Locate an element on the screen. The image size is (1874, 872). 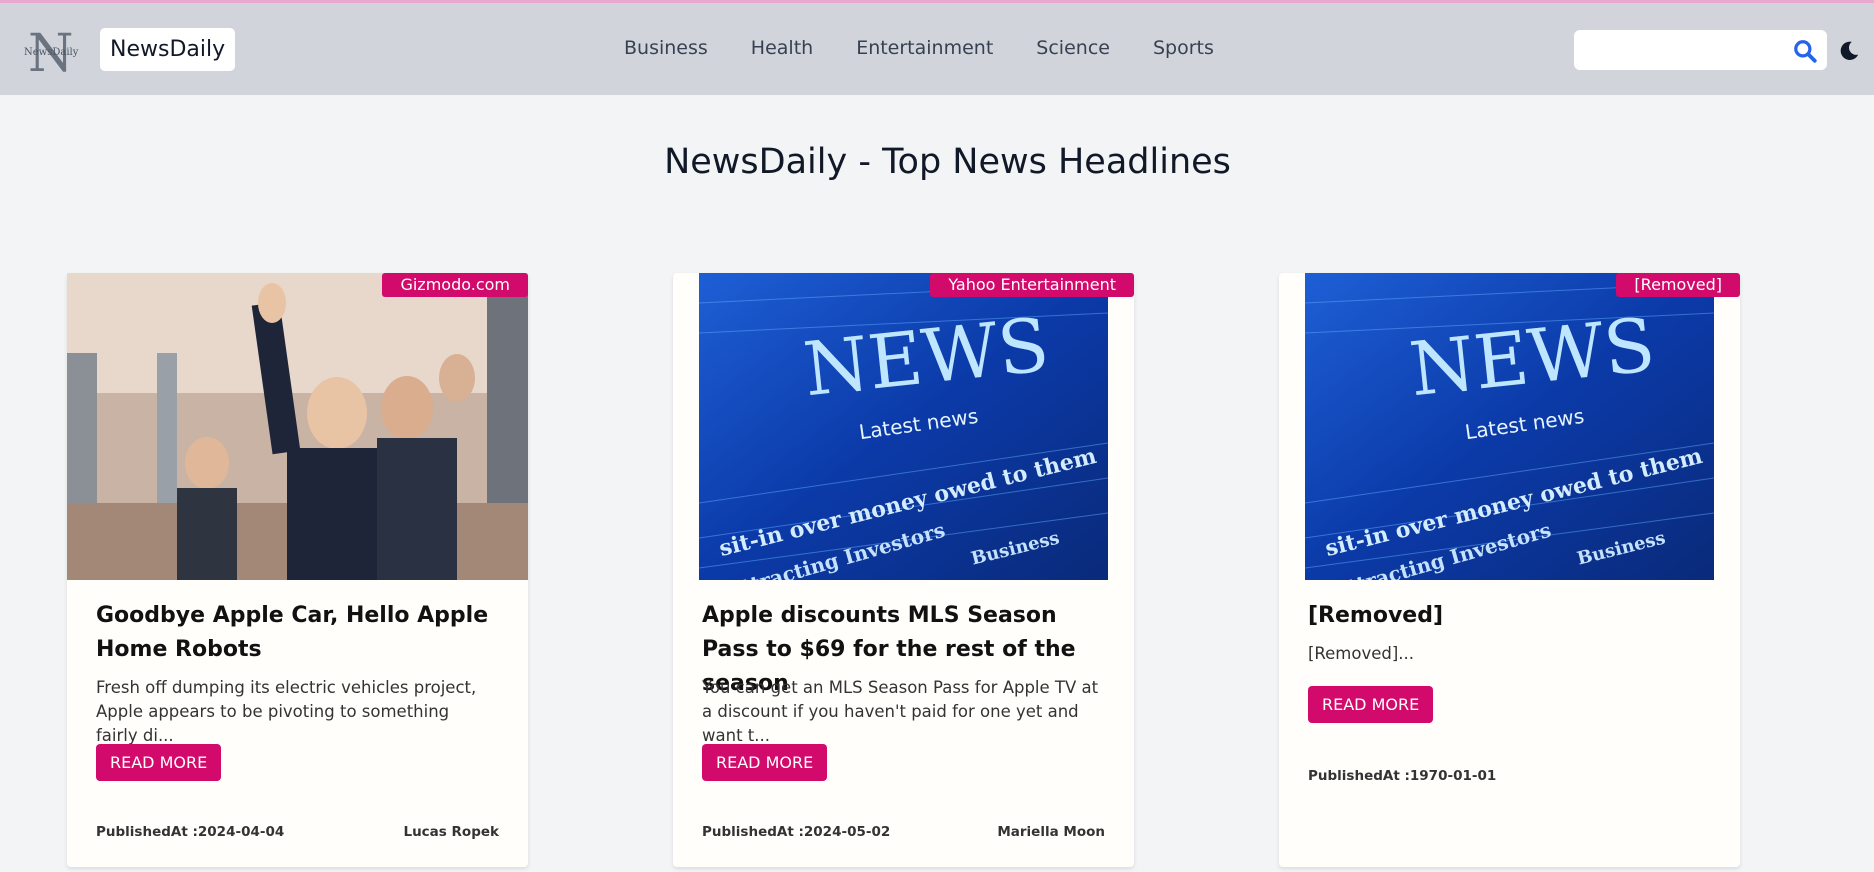
card-image is located at coordinates (297, 426).